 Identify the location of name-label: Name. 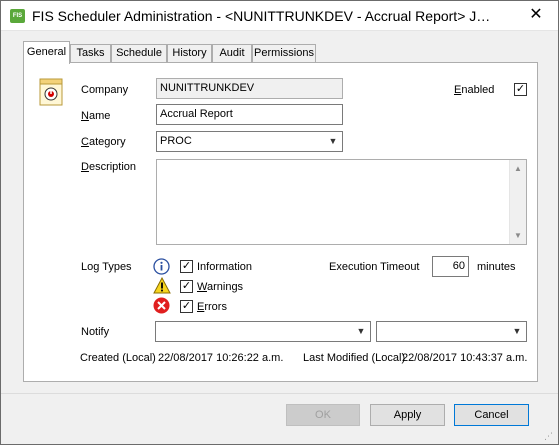
(96, 116).